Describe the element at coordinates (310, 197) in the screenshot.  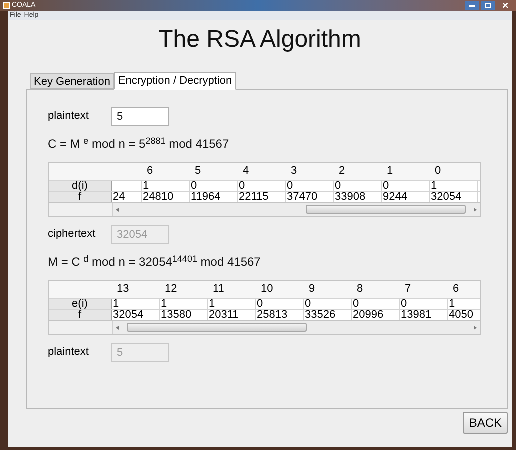
I see `table-cell: 37470` at that location.